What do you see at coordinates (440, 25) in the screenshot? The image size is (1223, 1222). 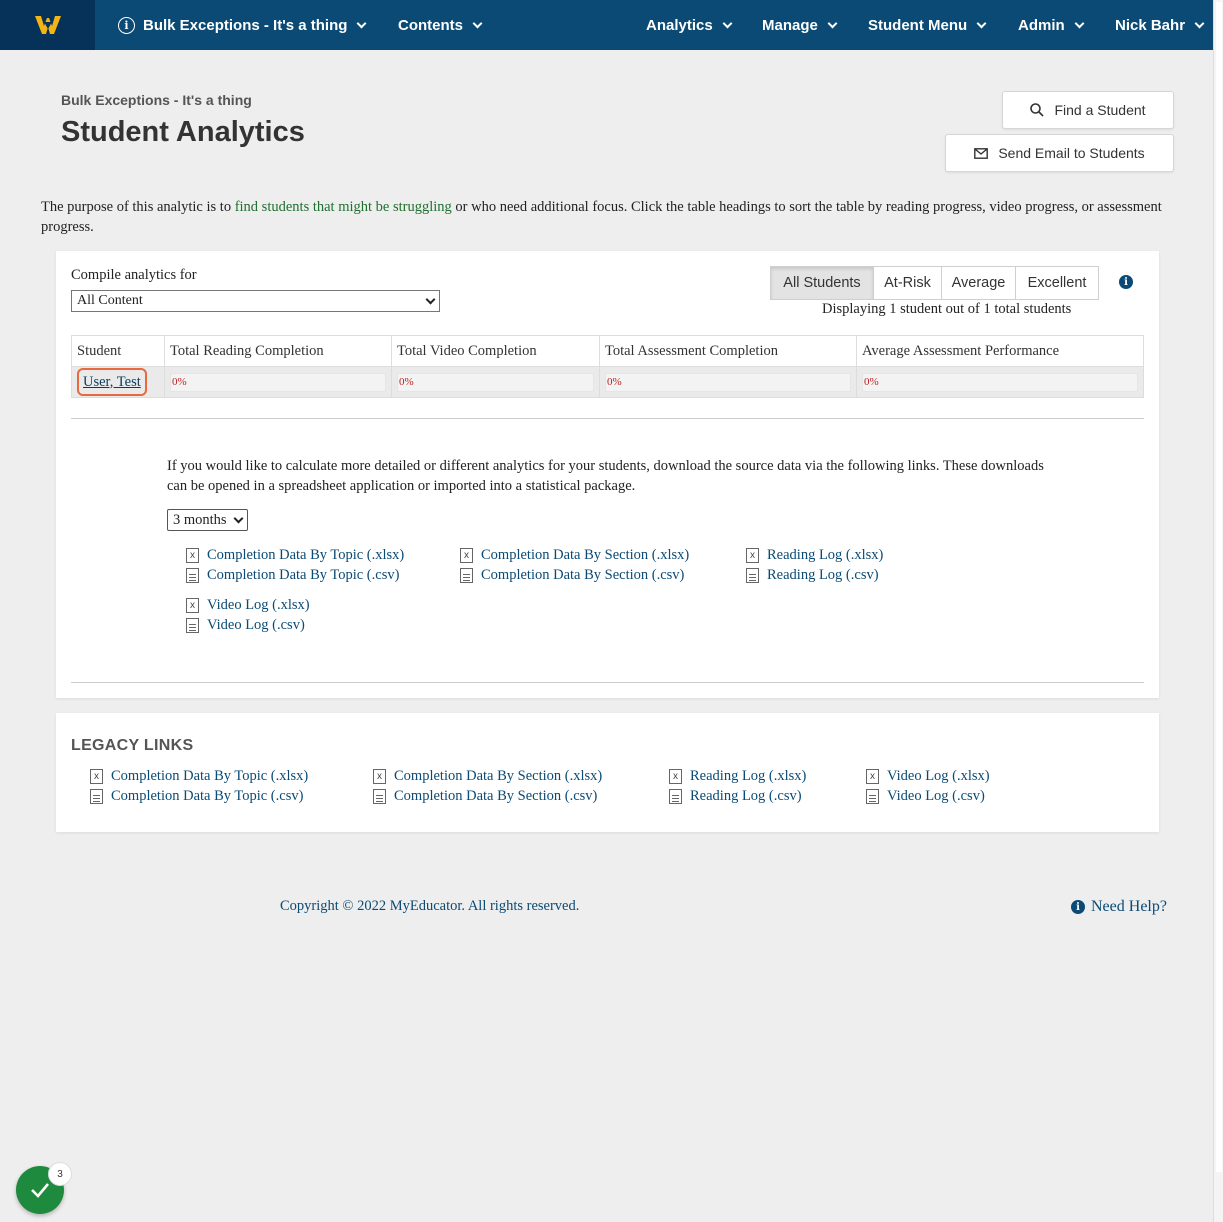 I see `contents-menu: Contents` at bounding box center [440, 25].